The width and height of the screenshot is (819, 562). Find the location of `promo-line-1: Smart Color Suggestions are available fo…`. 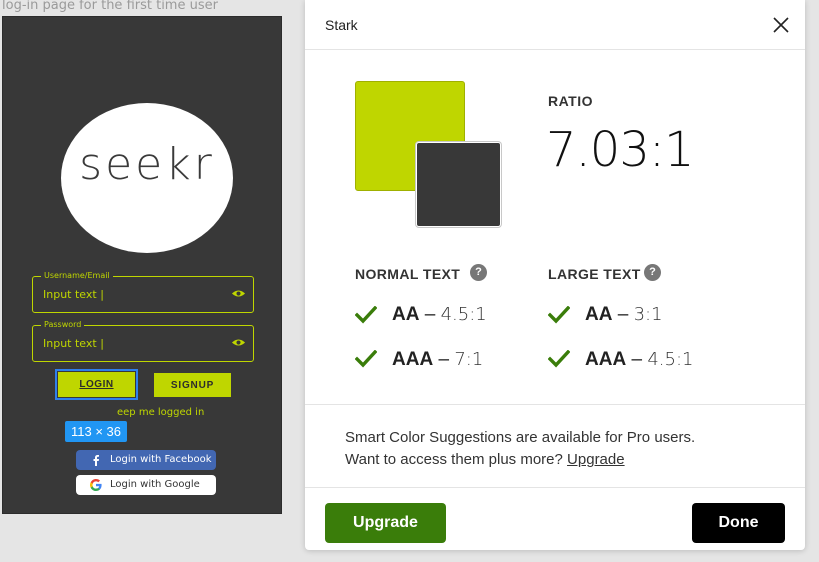

promo-line-1: Smart Color Suggestions are available fo… is located at coordinates (520, 437).